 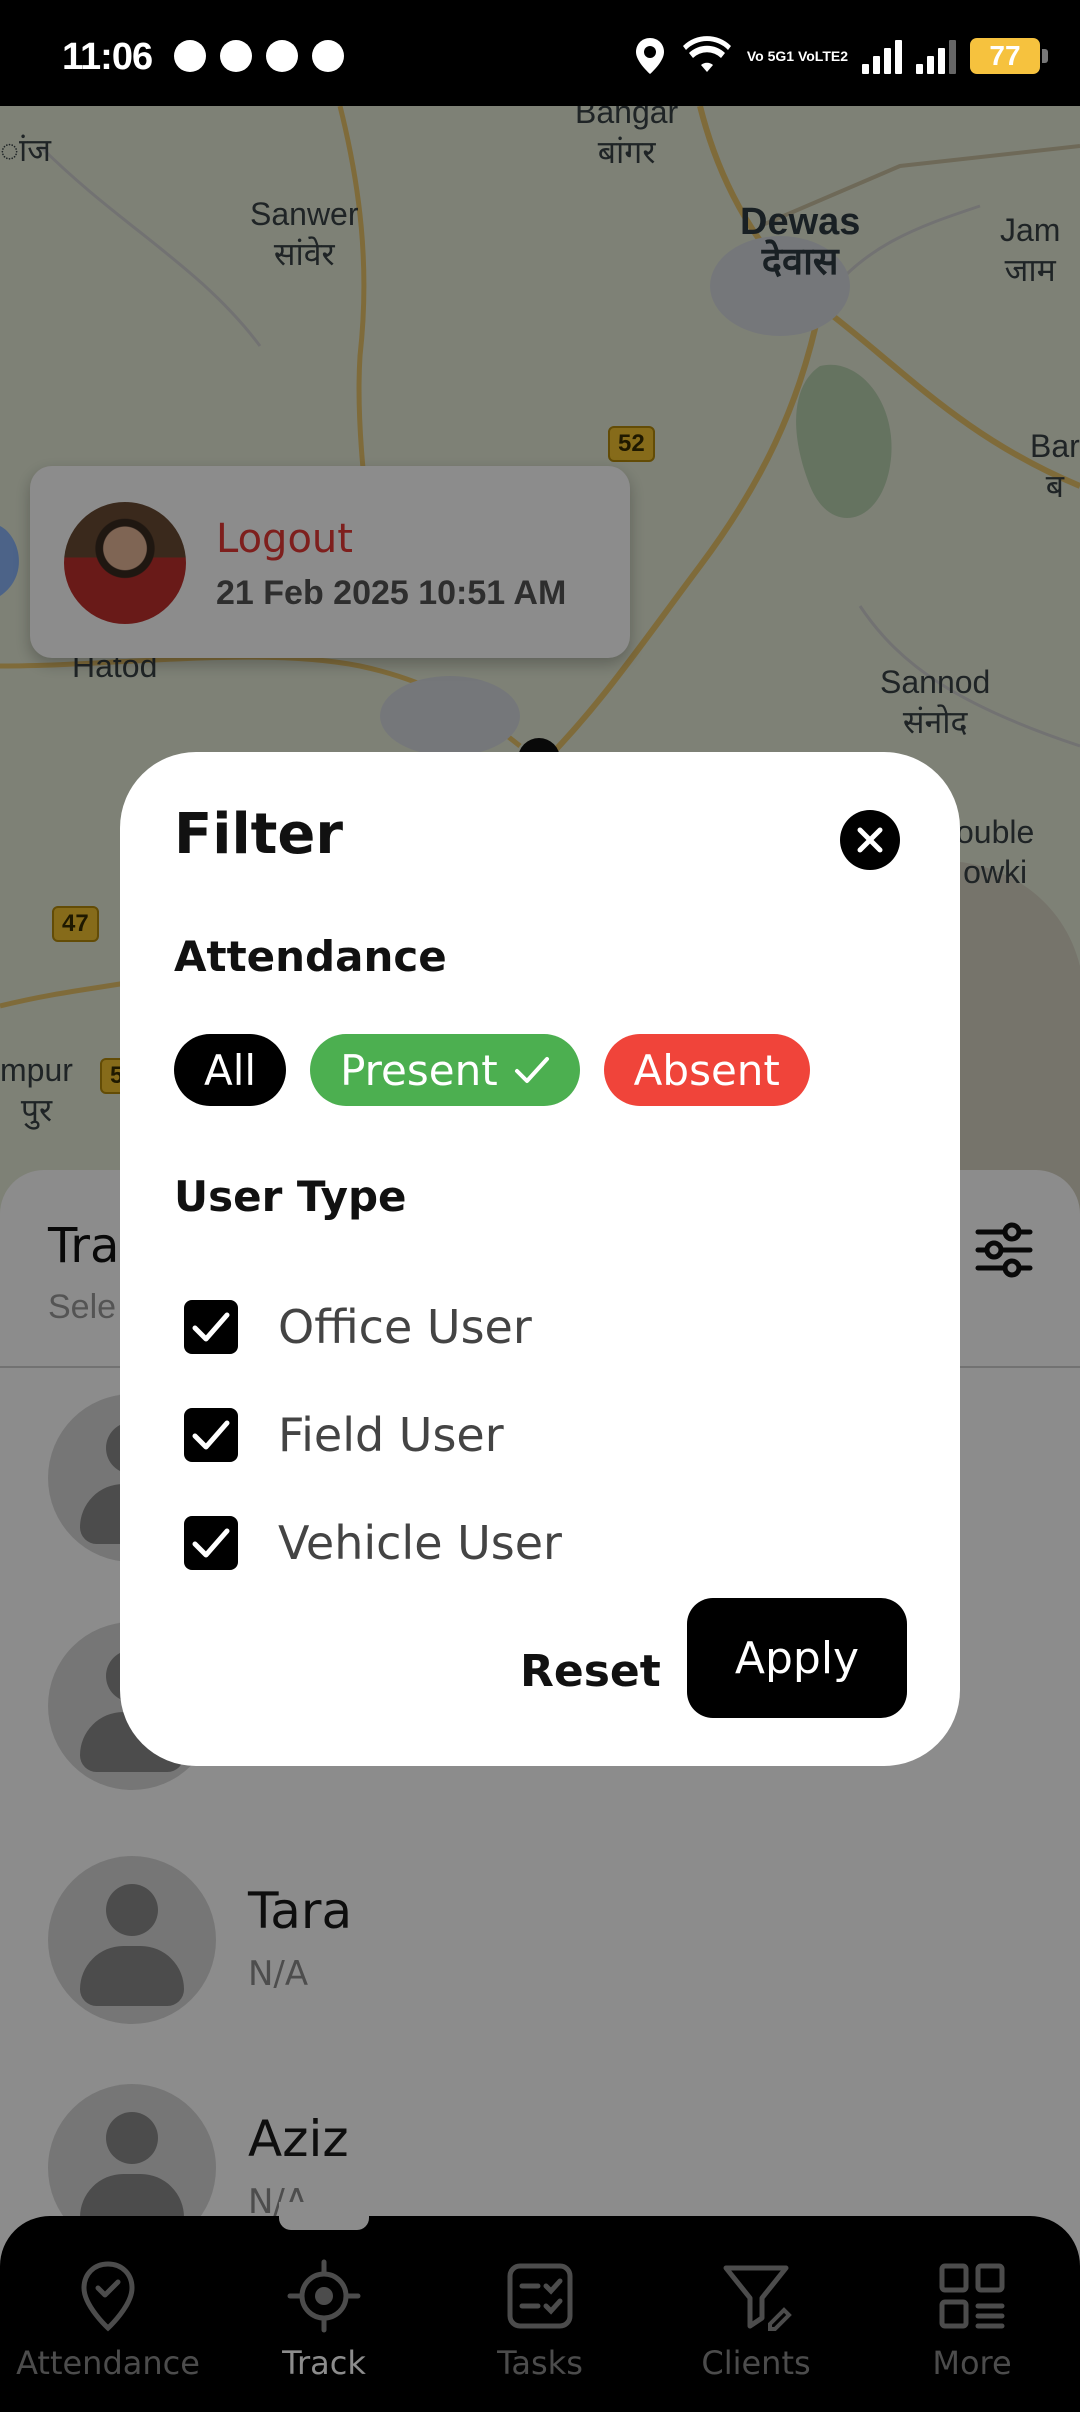 What do you see at coordinates (405, 1327) in the screenshot?
I see `checkbox-label: Office User` at bounding box center [405, 1327].